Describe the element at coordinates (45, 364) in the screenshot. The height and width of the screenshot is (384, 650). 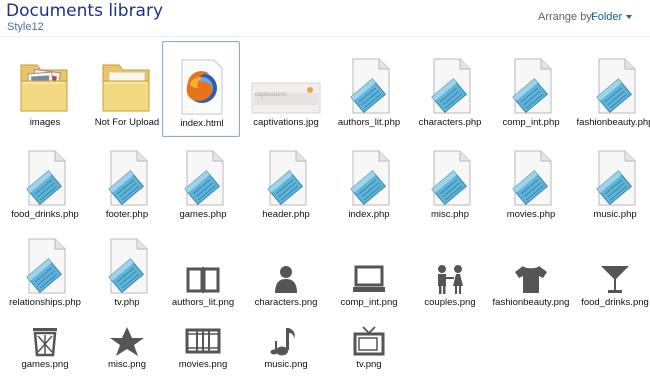
I see `file-item-label: games.png` at that location.